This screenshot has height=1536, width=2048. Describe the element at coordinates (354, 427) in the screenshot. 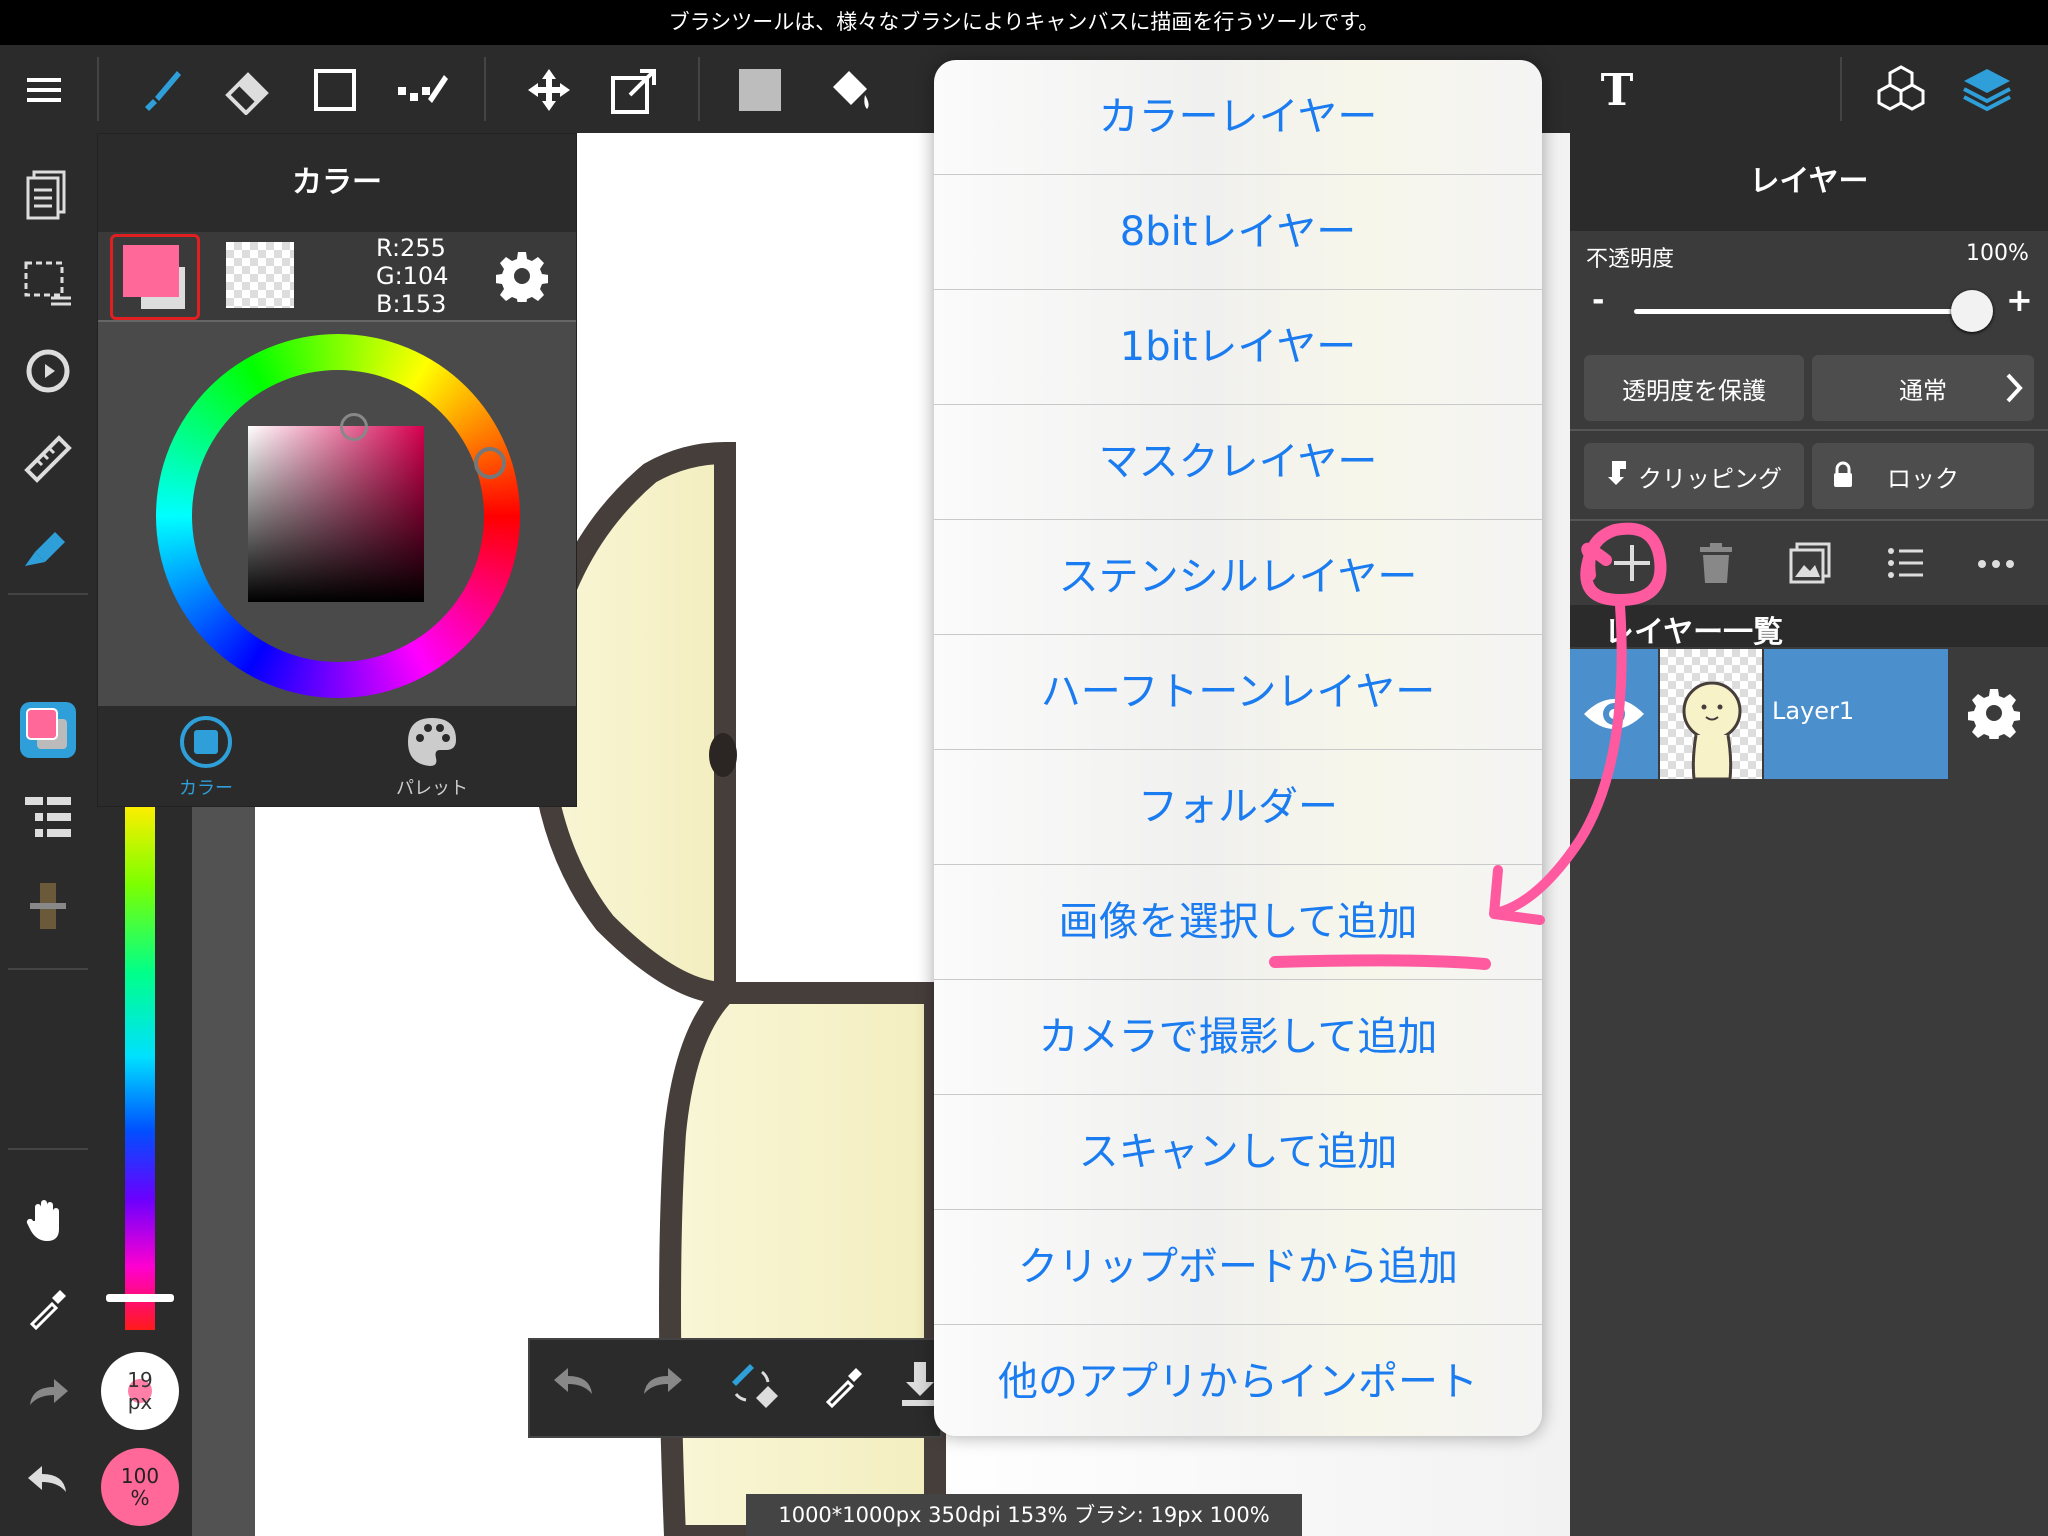

I see `sv-picker-handle` at that location.